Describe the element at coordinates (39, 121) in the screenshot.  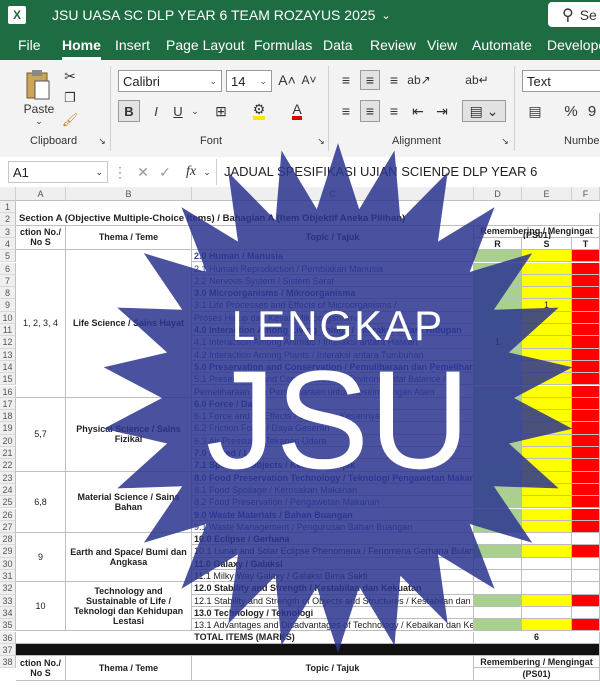
I see `paste-chevron-icon: ⌄` at that location.